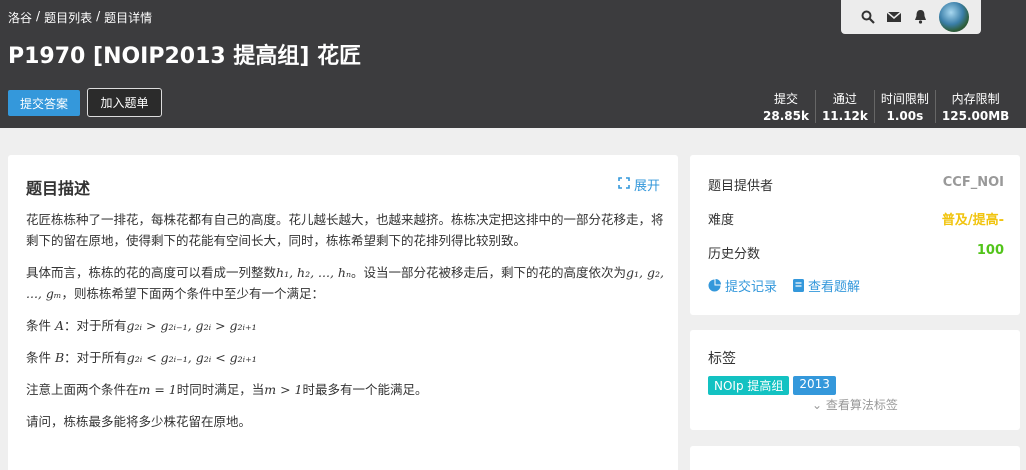  What do you see at coordinates (786, 116) in the screenshot?
I see `stat-value: 28.85k` at bounding box center [786, 116].